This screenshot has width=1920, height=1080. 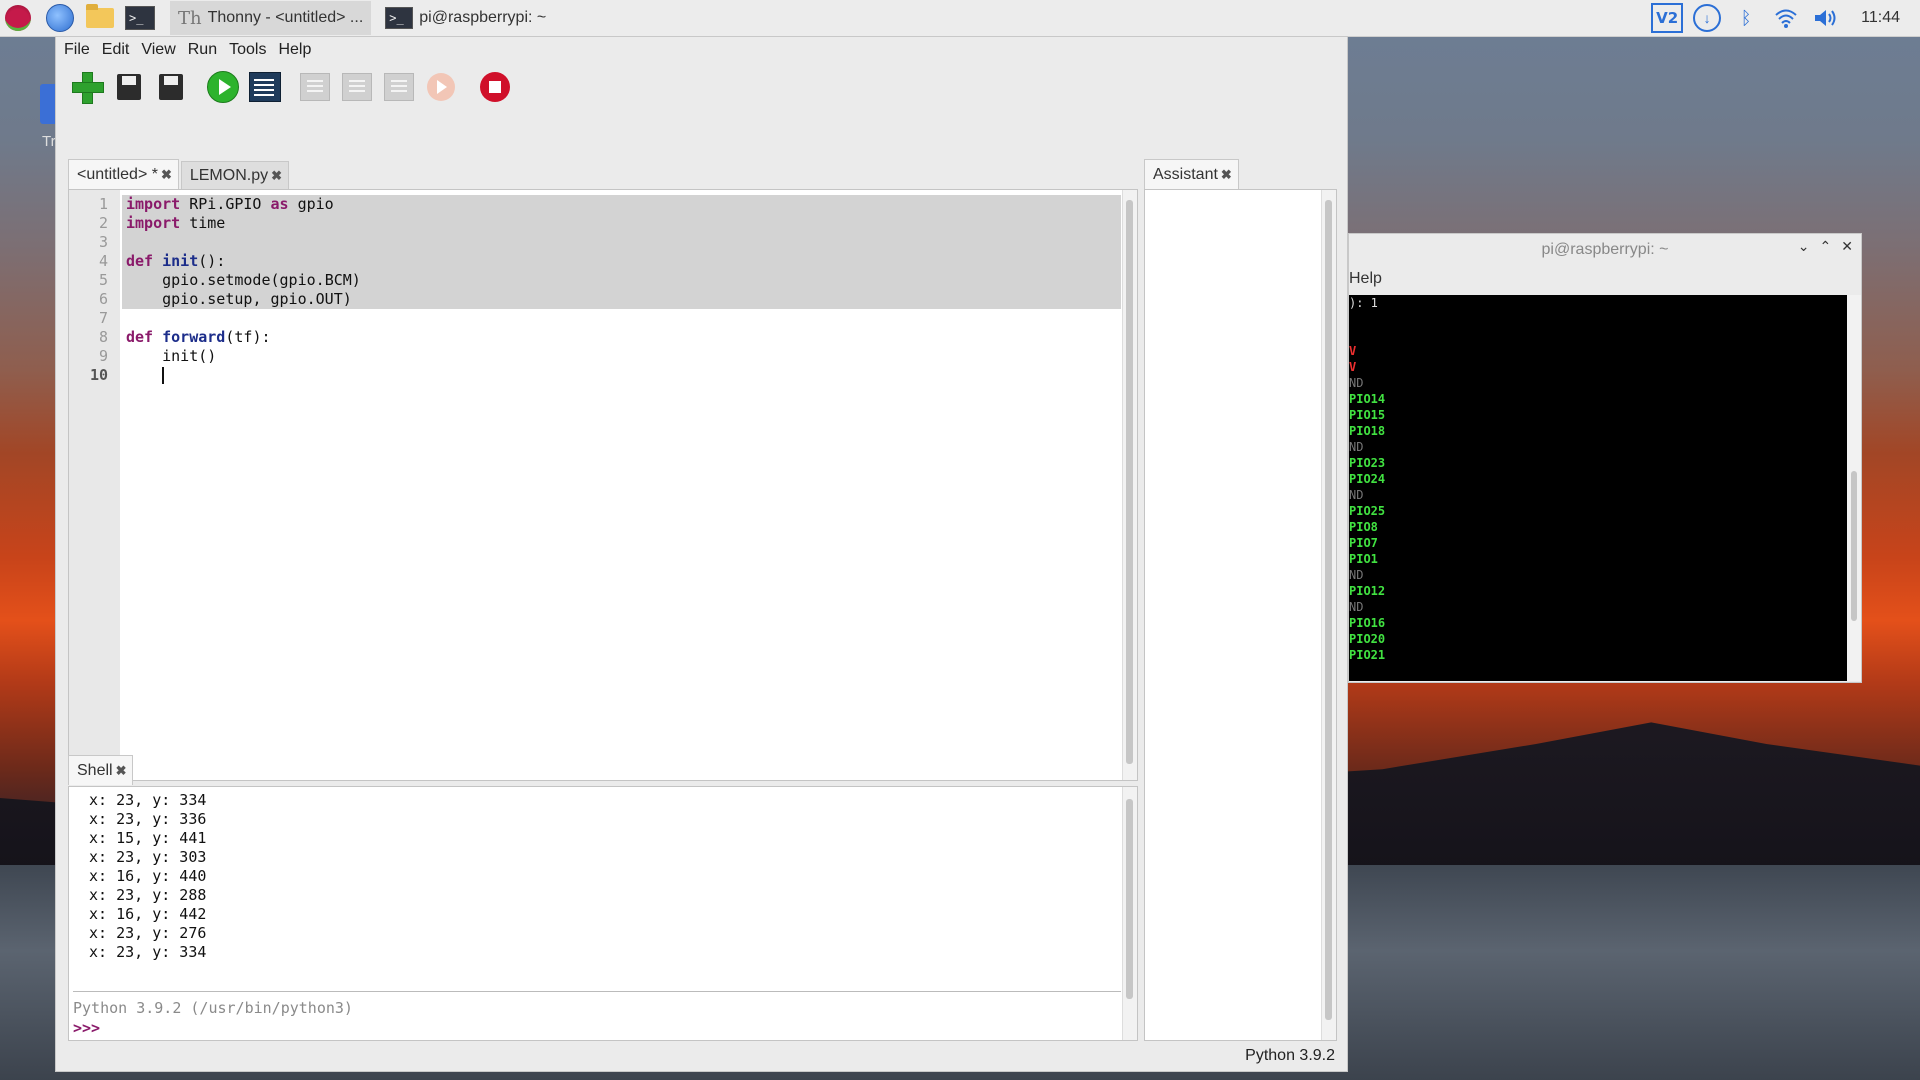 What do you see at coordinates (1880, 18) in the screenshot?
I see `clock: 11:44` at bounding box center [1880, 18].